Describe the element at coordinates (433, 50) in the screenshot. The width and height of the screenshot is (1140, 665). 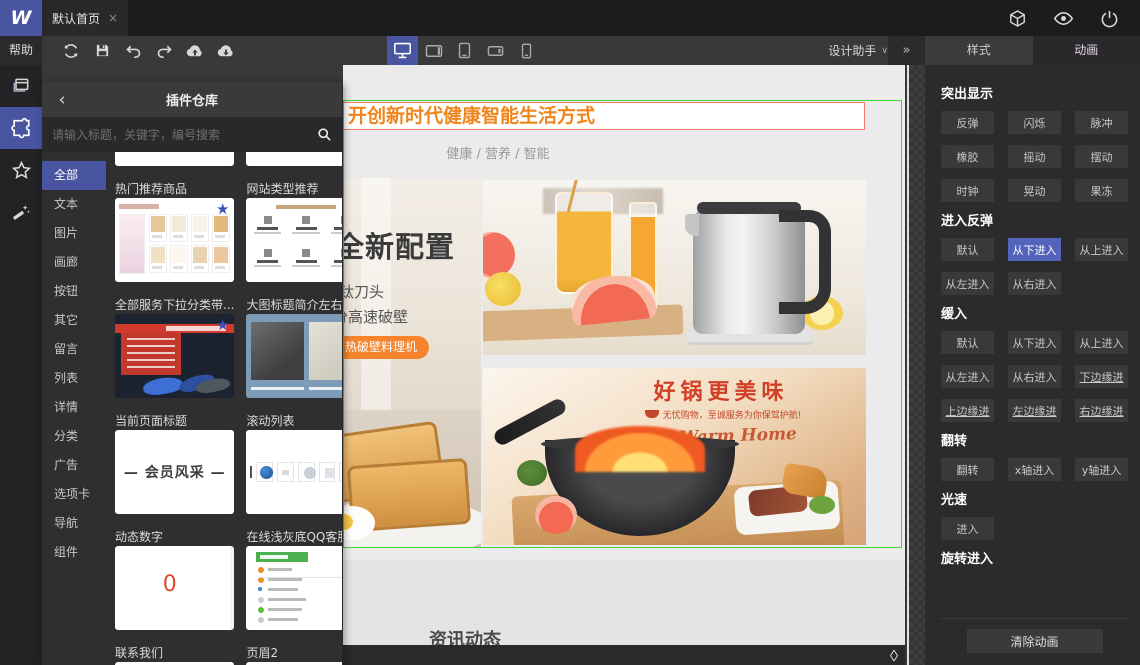
I see `device-tablet-landscape-icon` at that location.